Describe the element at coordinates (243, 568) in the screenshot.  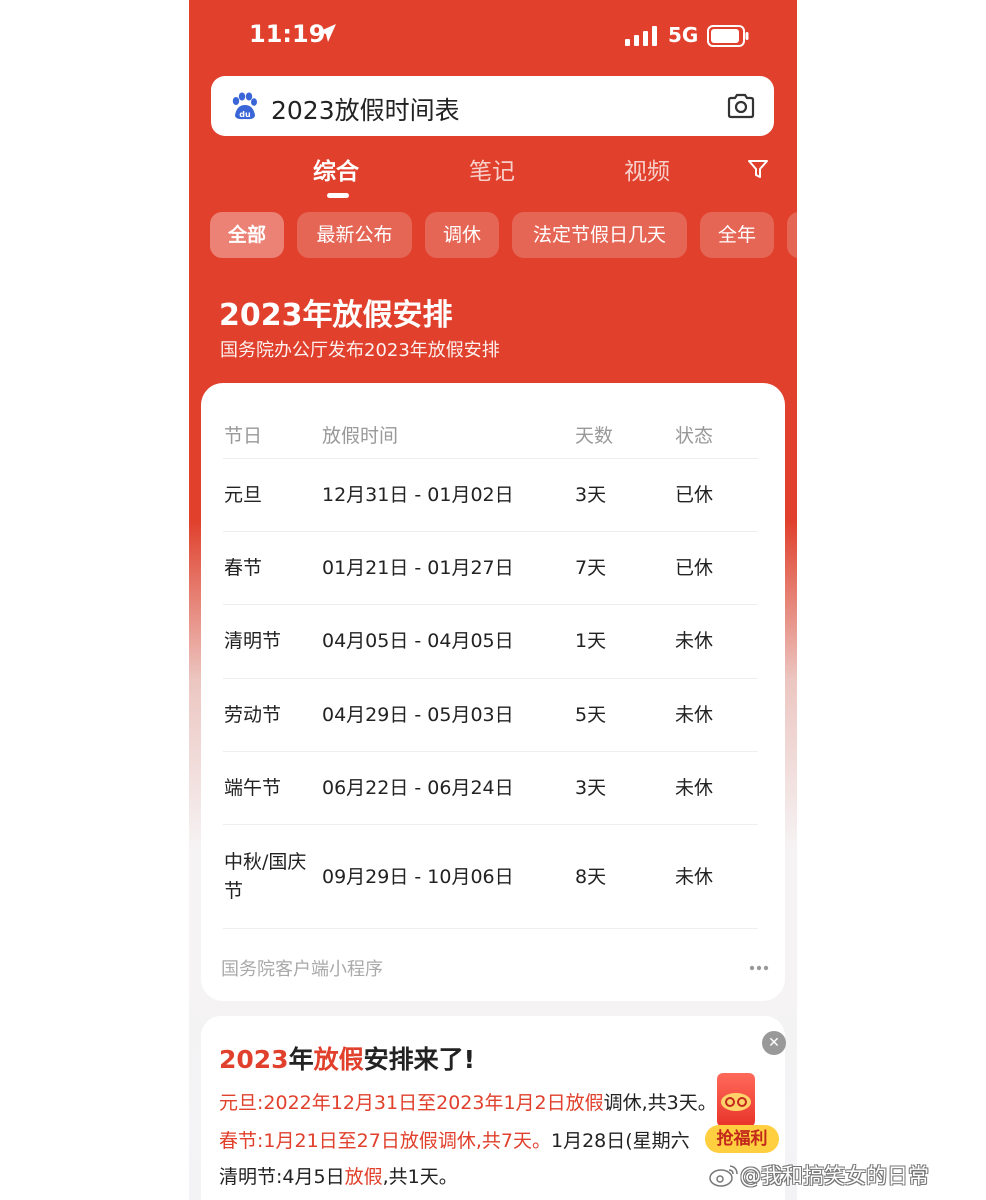
I see `cell-holiday: 春节` at that location.